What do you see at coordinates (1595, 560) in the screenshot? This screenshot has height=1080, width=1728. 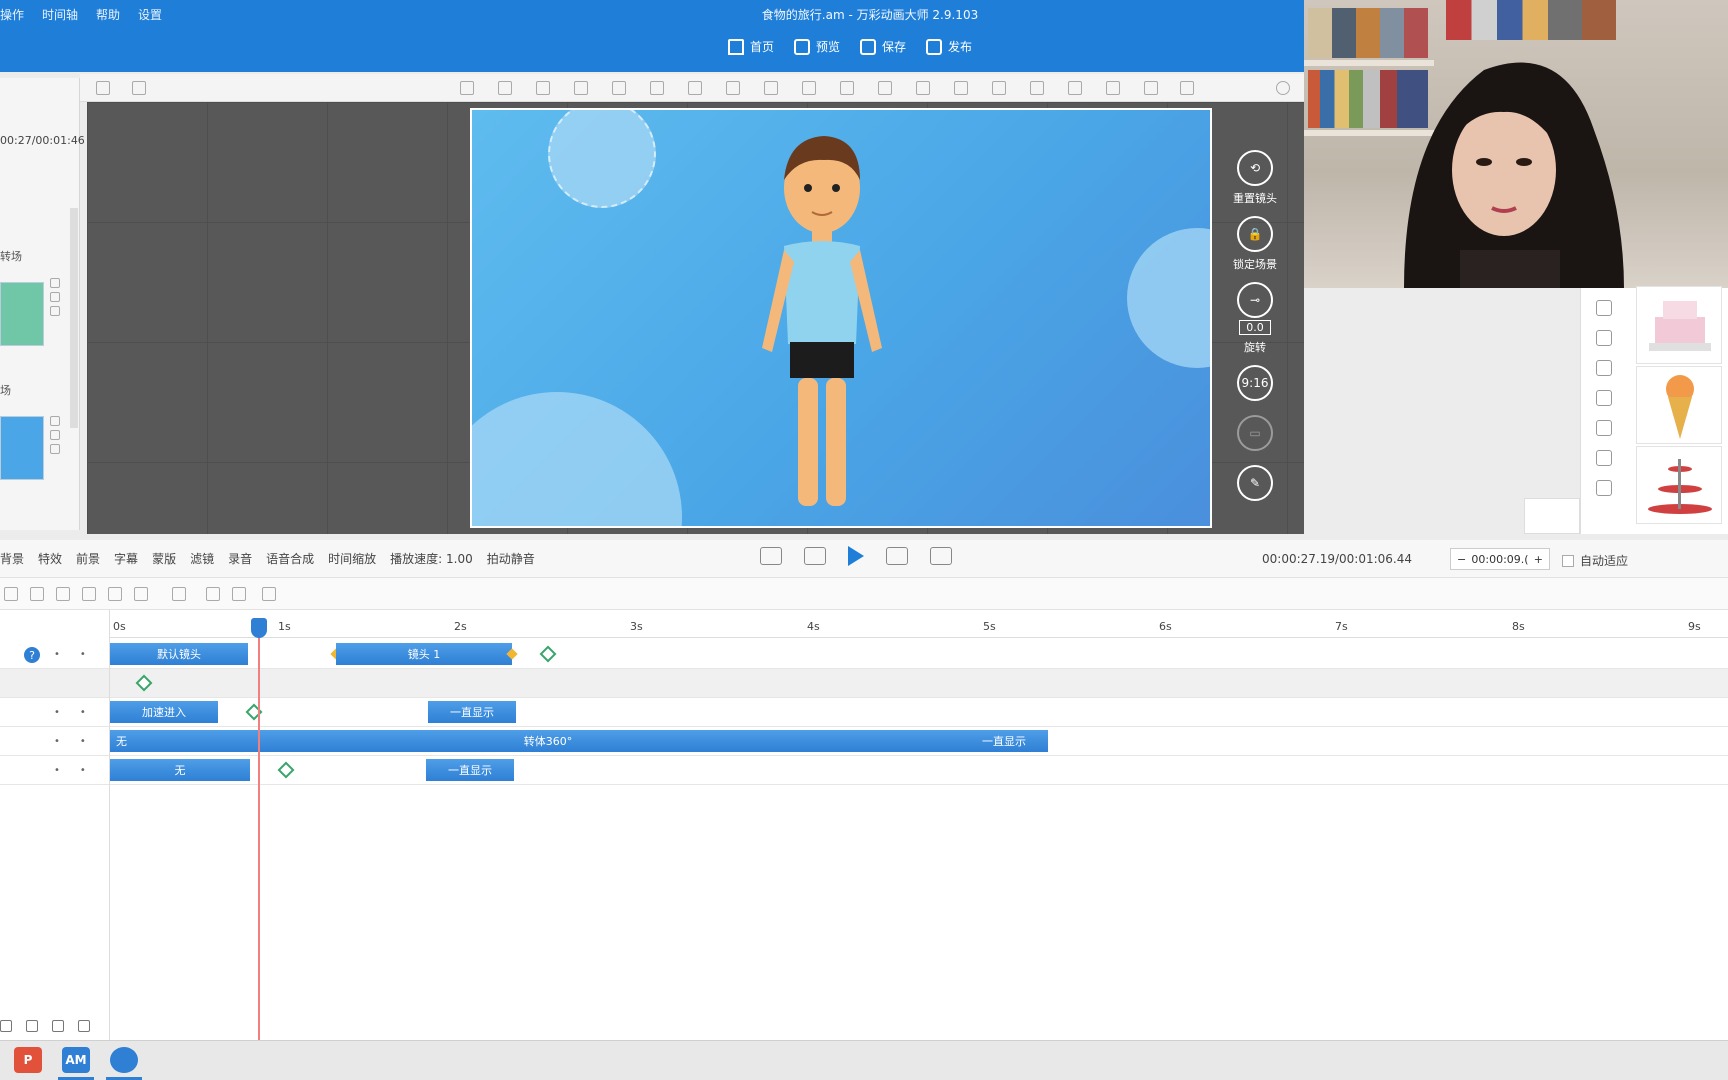 I see `auto-fit: 自动适应` at bounding box center [1595, 560].